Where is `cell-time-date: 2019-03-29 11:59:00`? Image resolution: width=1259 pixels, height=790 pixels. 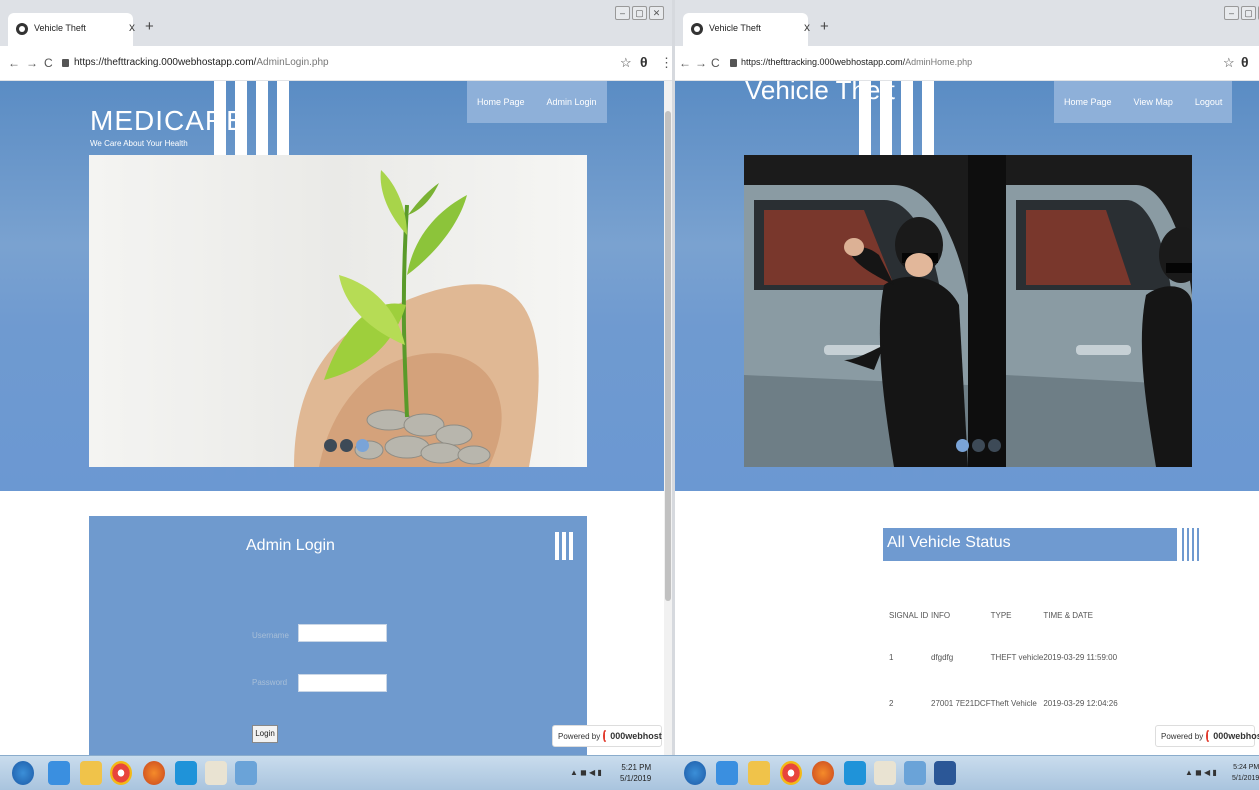 cell-time-date: 2019-03-29 11:59:00 is located at coordinates (1080, 657).